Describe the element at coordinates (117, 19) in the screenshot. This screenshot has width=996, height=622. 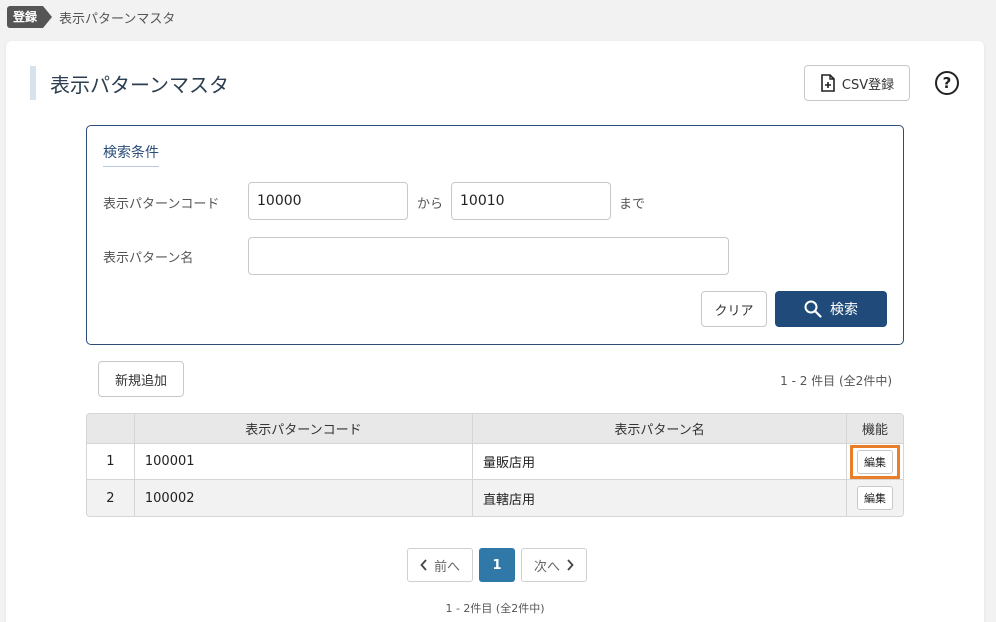
I see `breadcrumb-current: 表示パターンマスタ` at that location.